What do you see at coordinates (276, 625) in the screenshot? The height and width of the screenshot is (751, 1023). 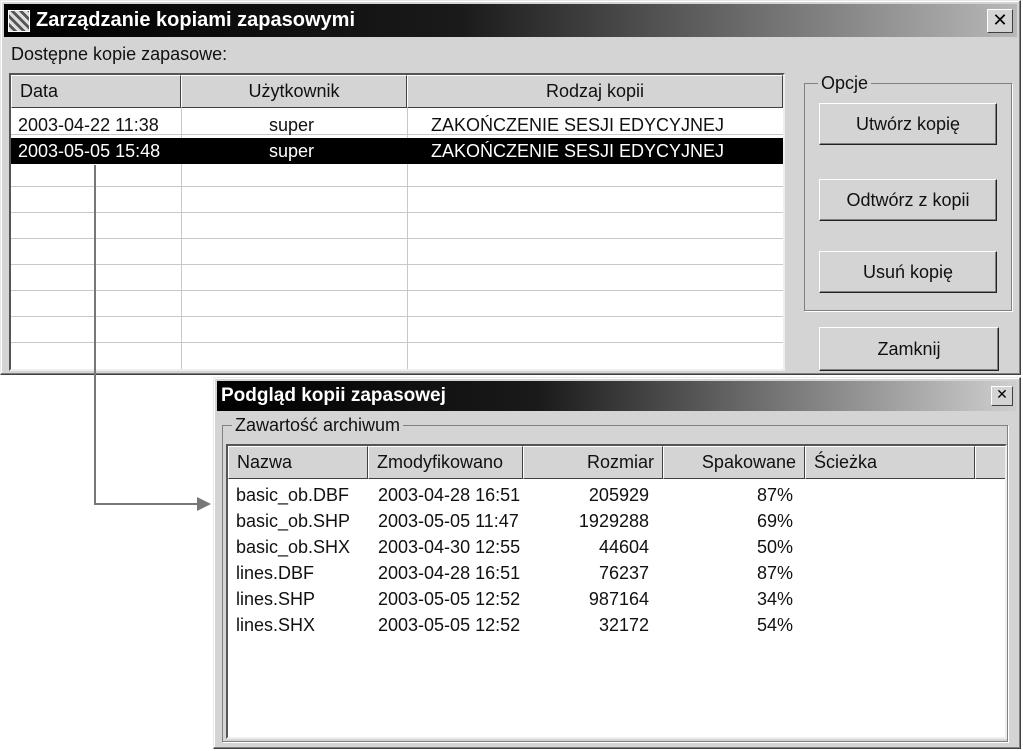 I see `file-name: lines.SHX` at bounding box center [276, 625].